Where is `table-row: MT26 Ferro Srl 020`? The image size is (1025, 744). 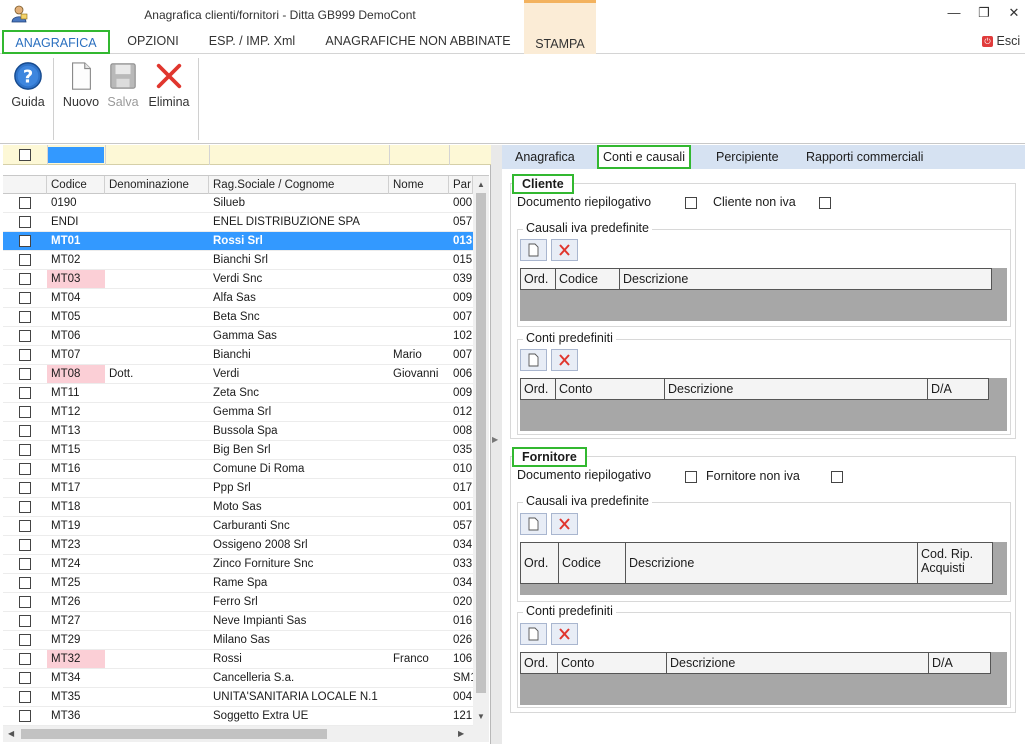
table-row: MT26 Ferro Srl 020 is located at coordinates (246, 602).